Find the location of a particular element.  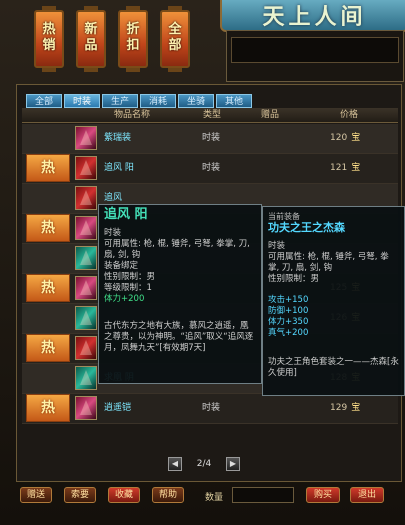

table-header: 物品名称 类型 赠品 价格 is located at coordinates (210, 115).